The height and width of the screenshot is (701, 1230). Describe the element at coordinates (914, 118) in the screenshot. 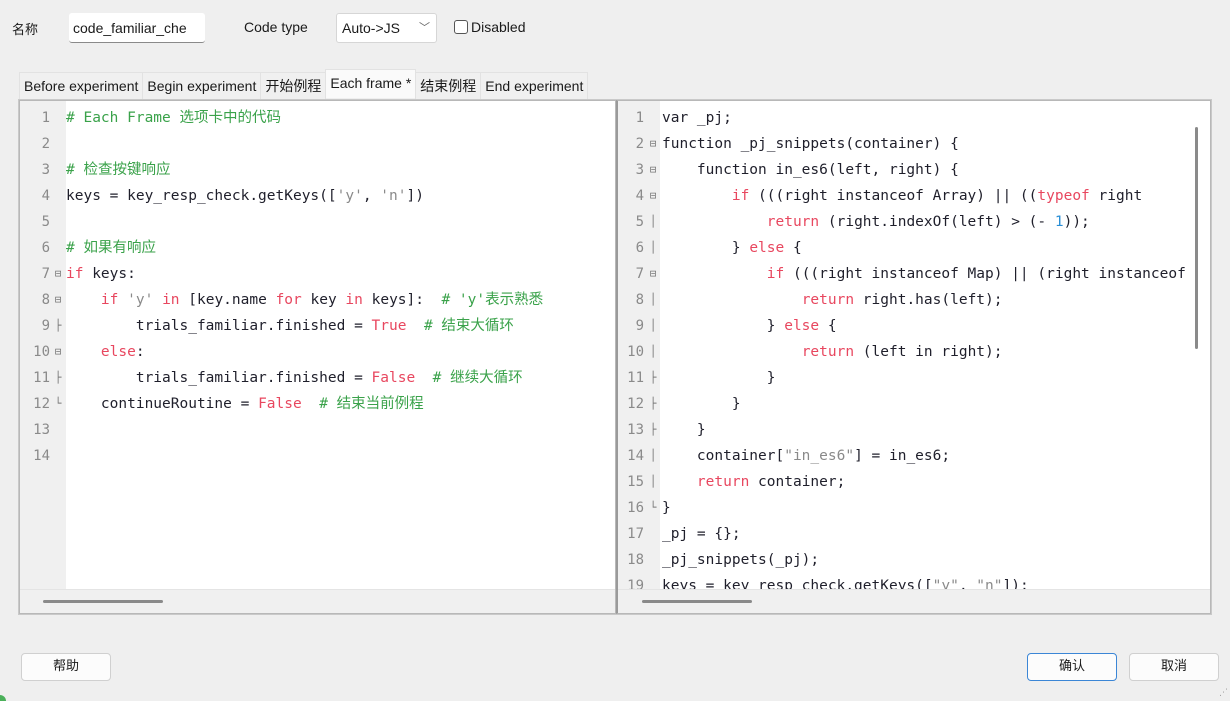

I see `code-line: 1 var _pj;` at that location.